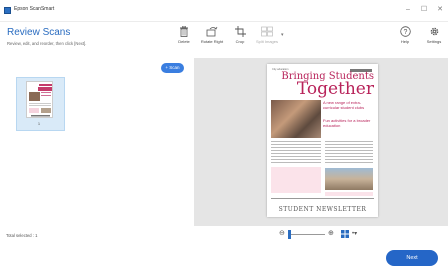 The height and width of the screenshot is (275, 448). I want to click on split-dropdown-arrow-icon: ▾, so click(282, 35).